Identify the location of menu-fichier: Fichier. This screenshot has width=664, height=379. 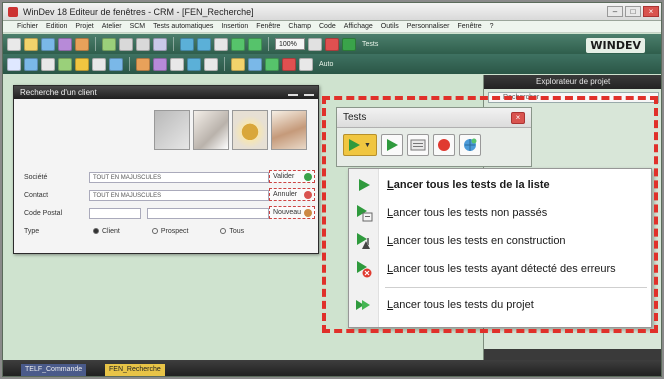
(27, 26).